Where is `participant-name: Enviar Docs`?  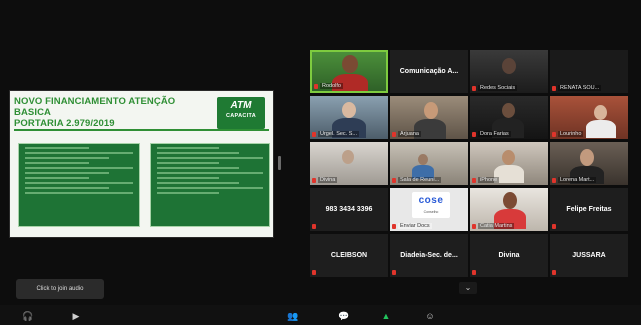
participant-name: Enviar Docs is located at coordinates (415, 226).